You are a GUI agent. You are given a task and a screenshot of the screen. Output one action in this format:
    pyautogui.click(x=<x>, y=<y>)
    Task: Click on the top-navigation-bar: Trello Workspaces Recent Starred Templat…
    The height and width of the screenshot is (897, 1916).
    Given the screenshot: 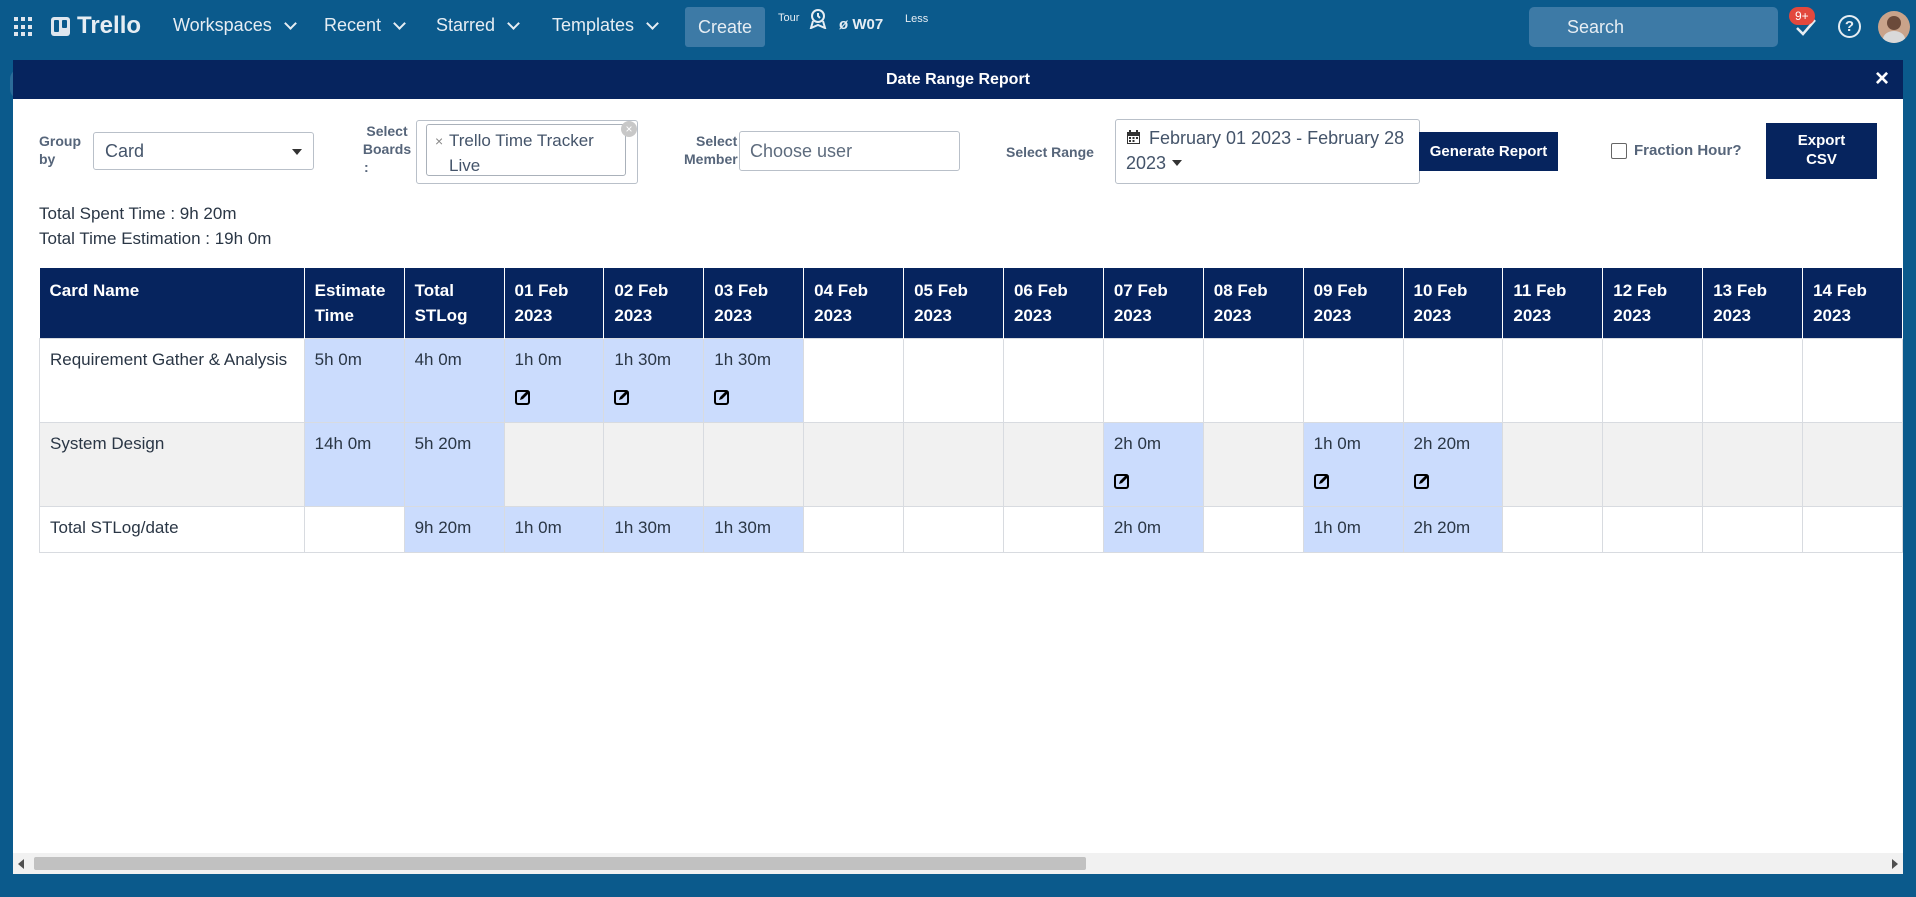 What is the action you would take?
    pyautogui.click(x=958, y=27)
    